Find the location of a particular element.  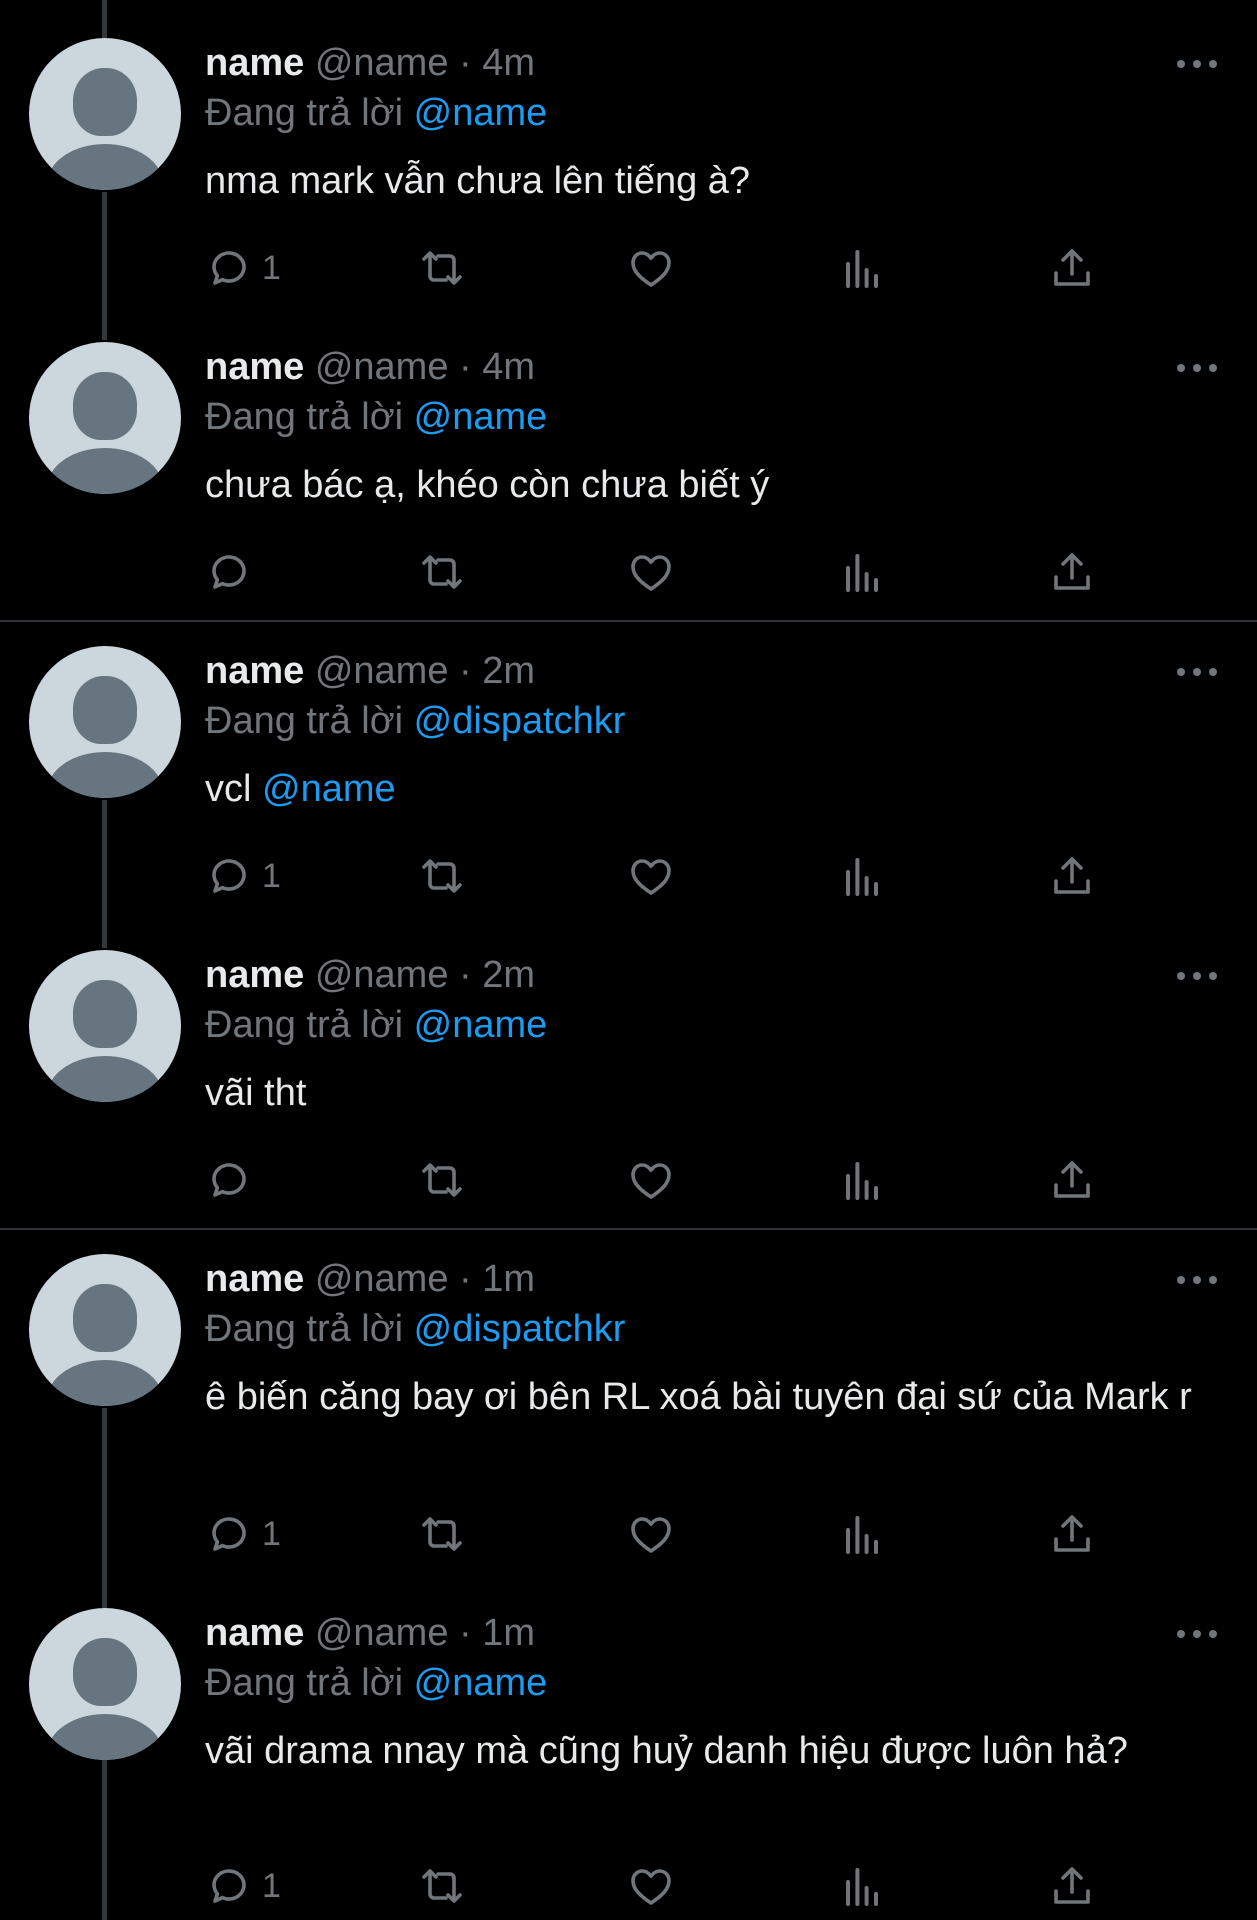

divider is located at coordinates (628, 621).